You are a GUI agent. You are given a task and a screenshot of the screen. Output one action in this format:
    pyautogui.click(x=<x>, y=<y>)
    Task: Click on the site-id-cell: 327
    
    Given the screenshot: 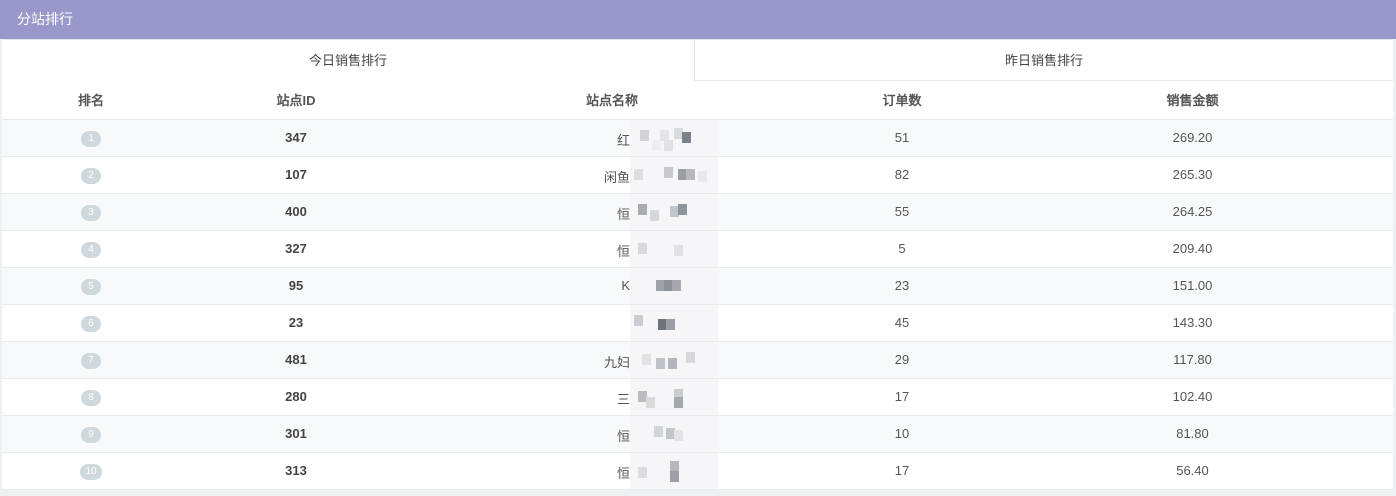 What is the action you would take?
    pyautogui.click(x=296, y=249)
    